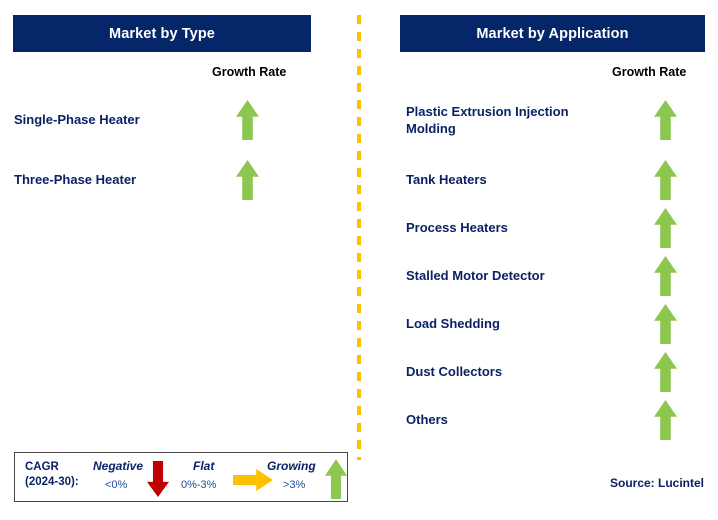 Image resolution: width=718 pixels, height=520 pixels. Describe the element at coordinates (116, 485) in the screenshot. I see `legend-negative-range: <0%` at that location.